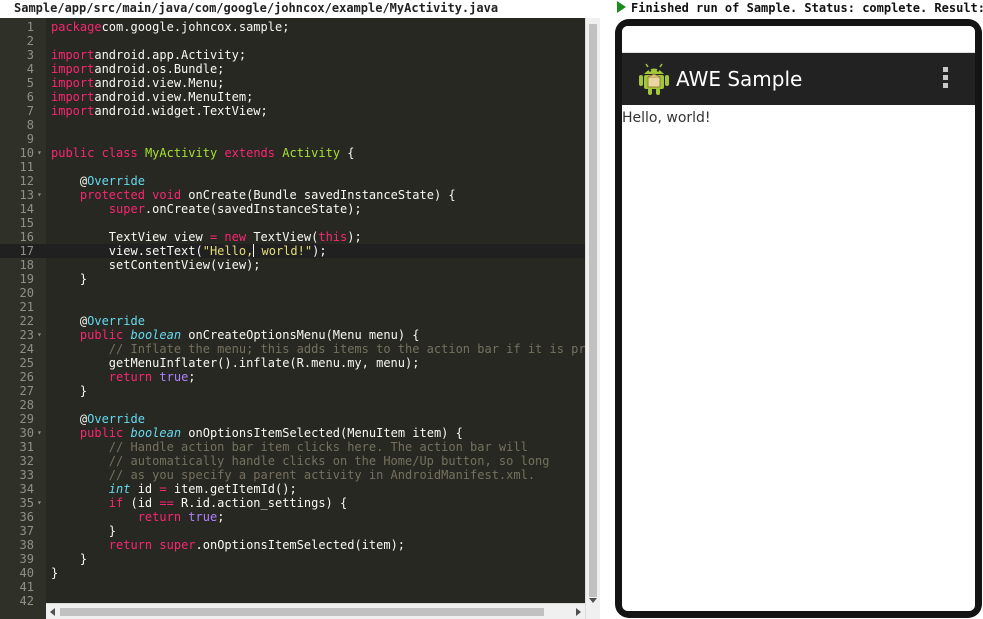 This screenshot has height=619, width=983. I want to click on code-line: 7 importandroid.widget.TextView;, so click(292, 111).